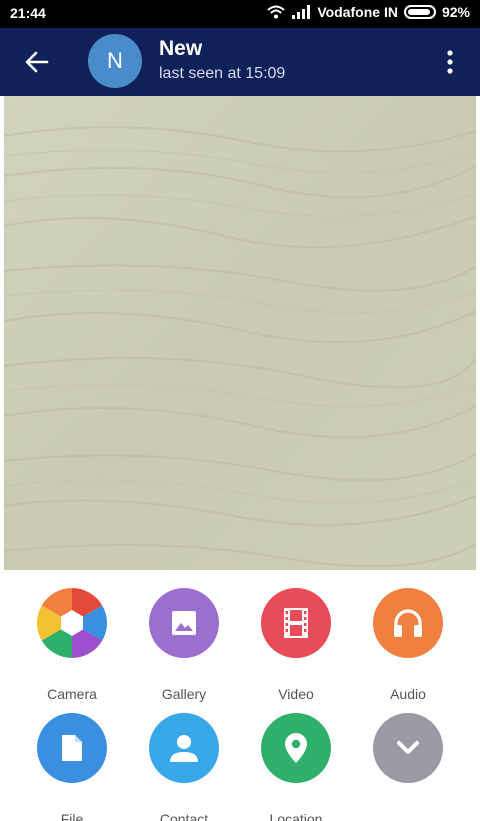  I want to click on battery-percent: 92%, so click(455, 12).